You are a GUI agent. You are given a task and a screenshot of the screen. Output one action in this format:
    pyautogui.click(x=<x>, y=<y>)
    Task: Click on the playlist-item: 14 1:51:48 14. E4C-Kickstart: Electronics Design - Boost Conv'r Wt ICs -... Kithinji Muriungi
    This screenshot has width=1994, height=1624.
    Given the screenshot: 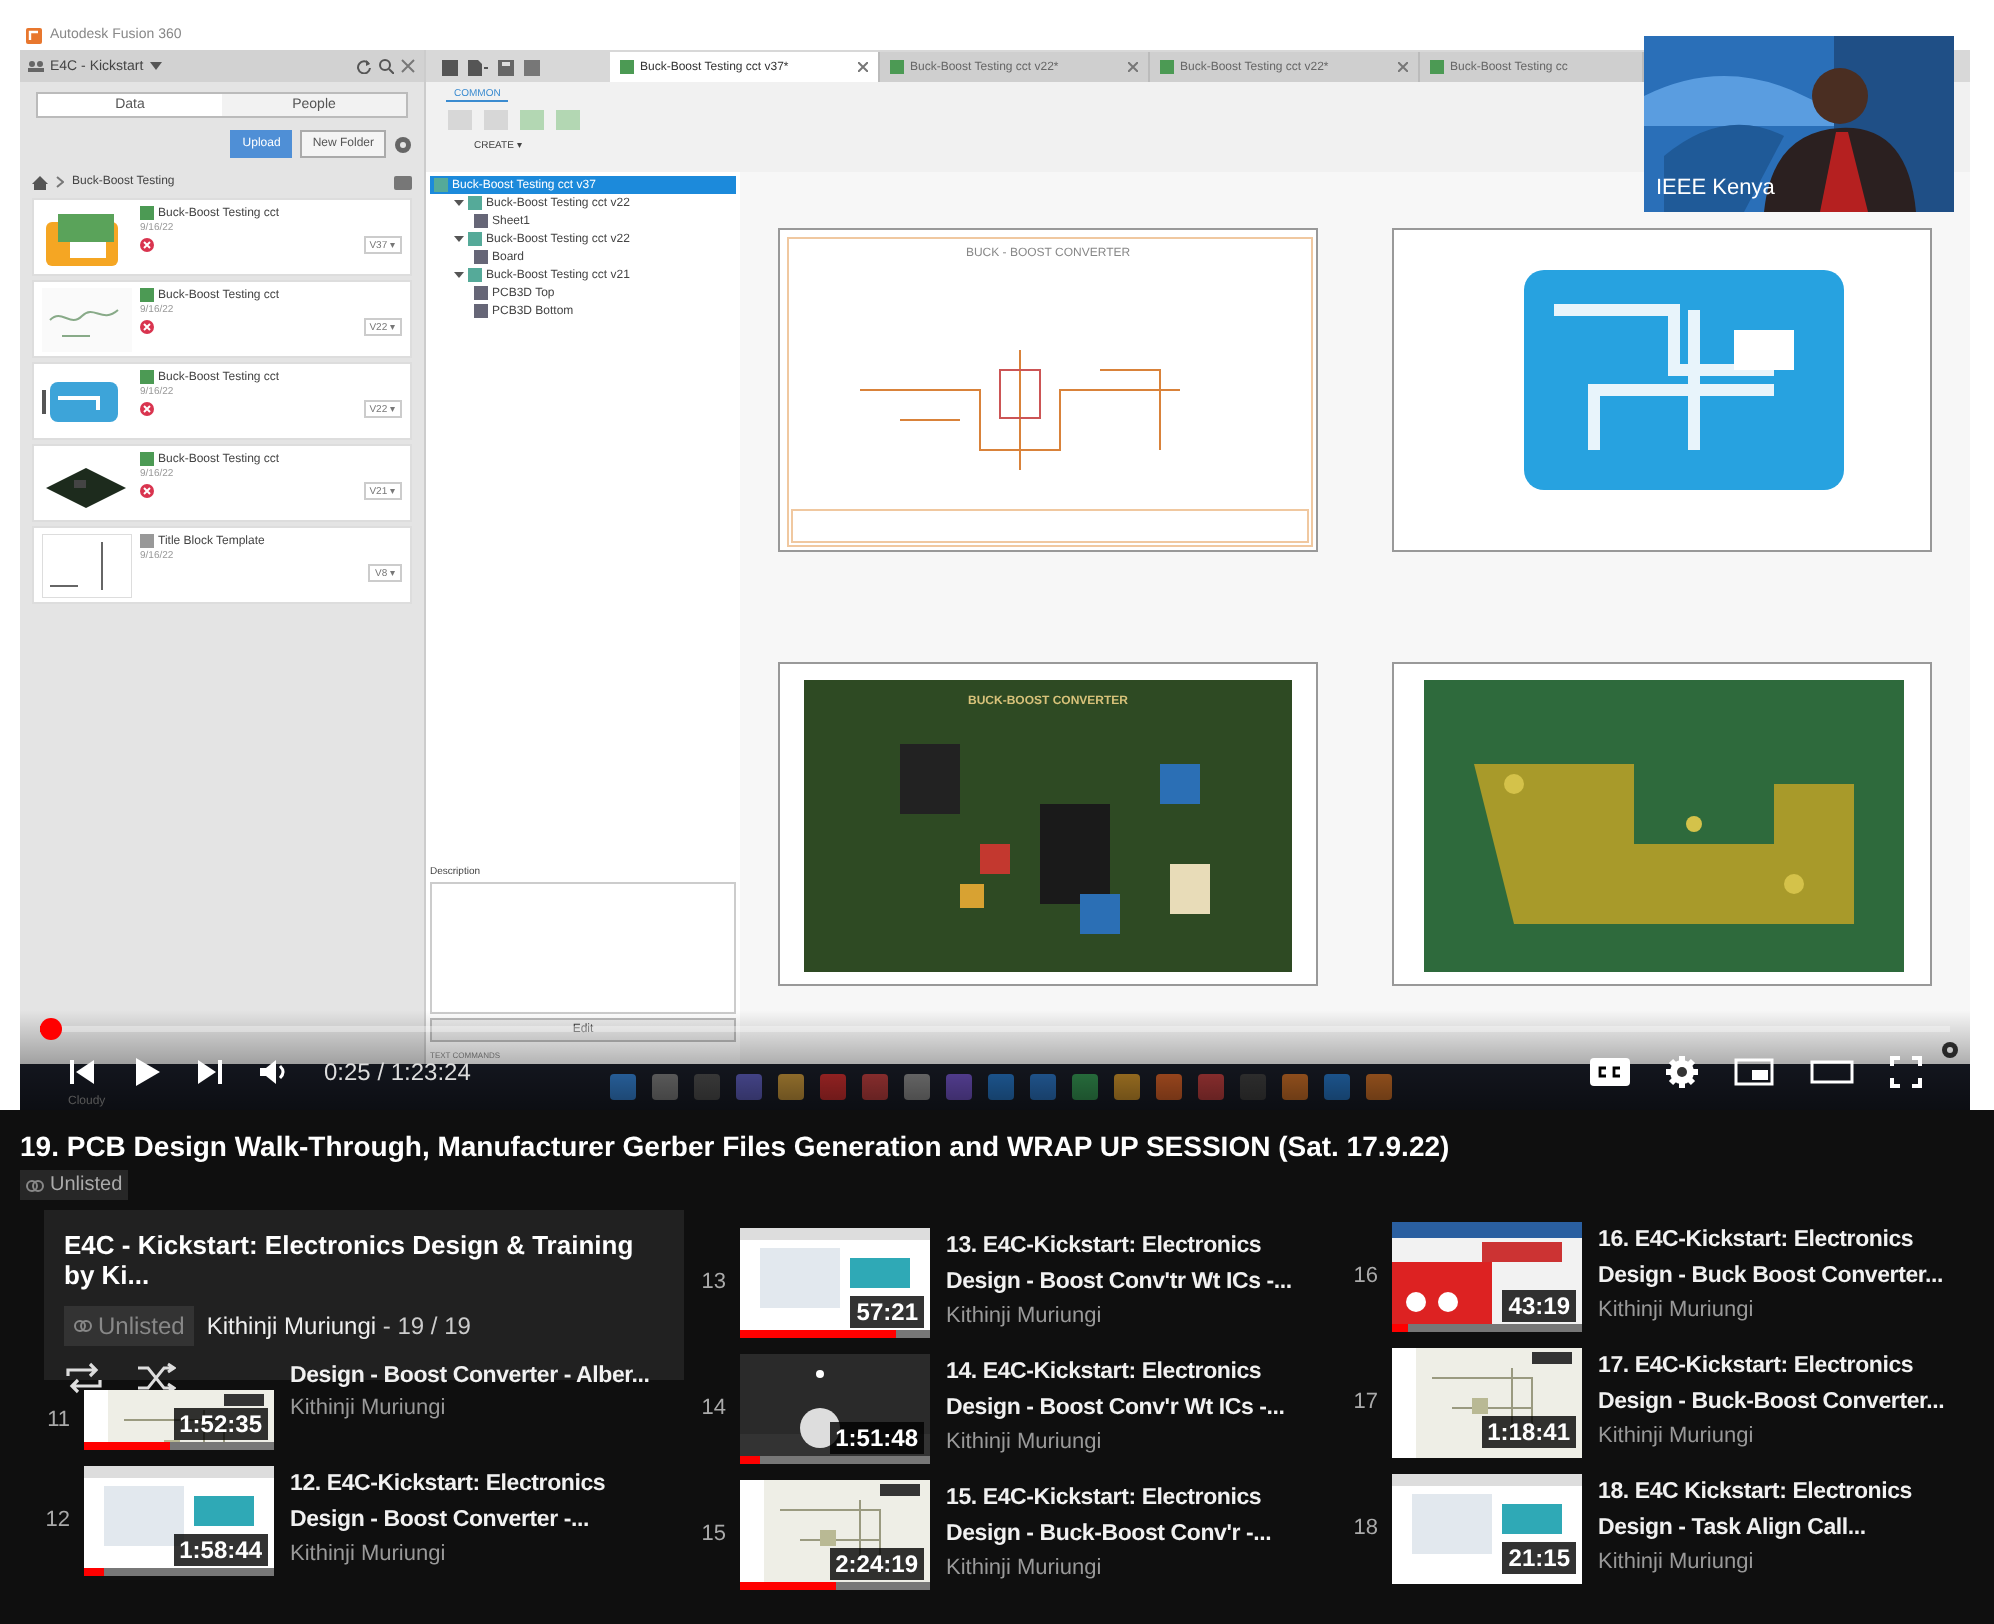 What is the action you would take?
    pyautogui.click(x=1018, y=1408)
    